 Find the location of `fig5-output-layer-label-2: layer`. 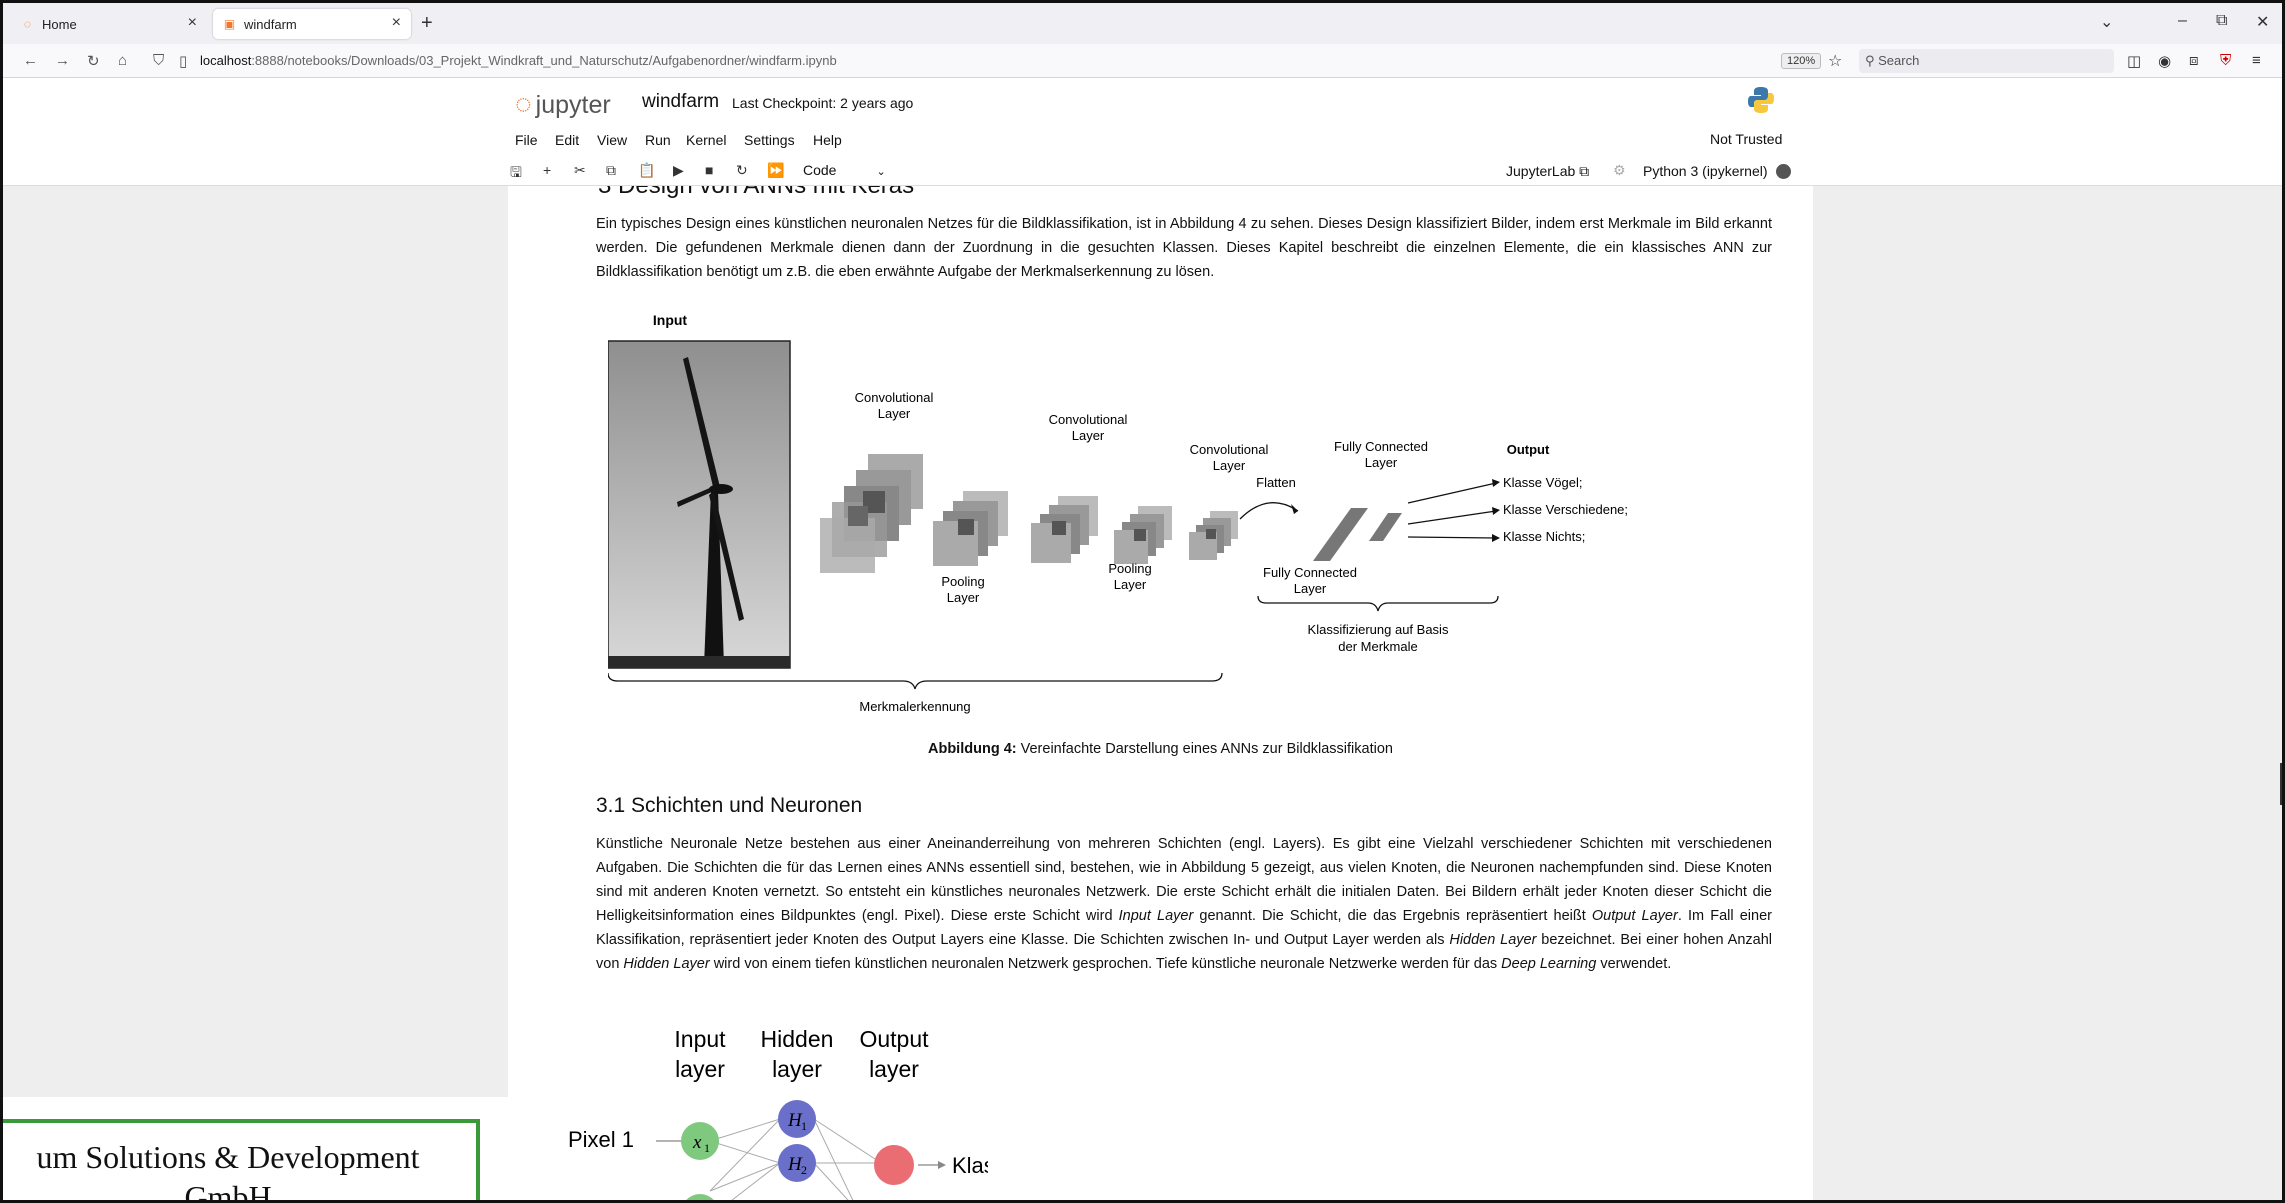

fig5-output-layer-label-2: layer is located at coordinates (894, 1069).